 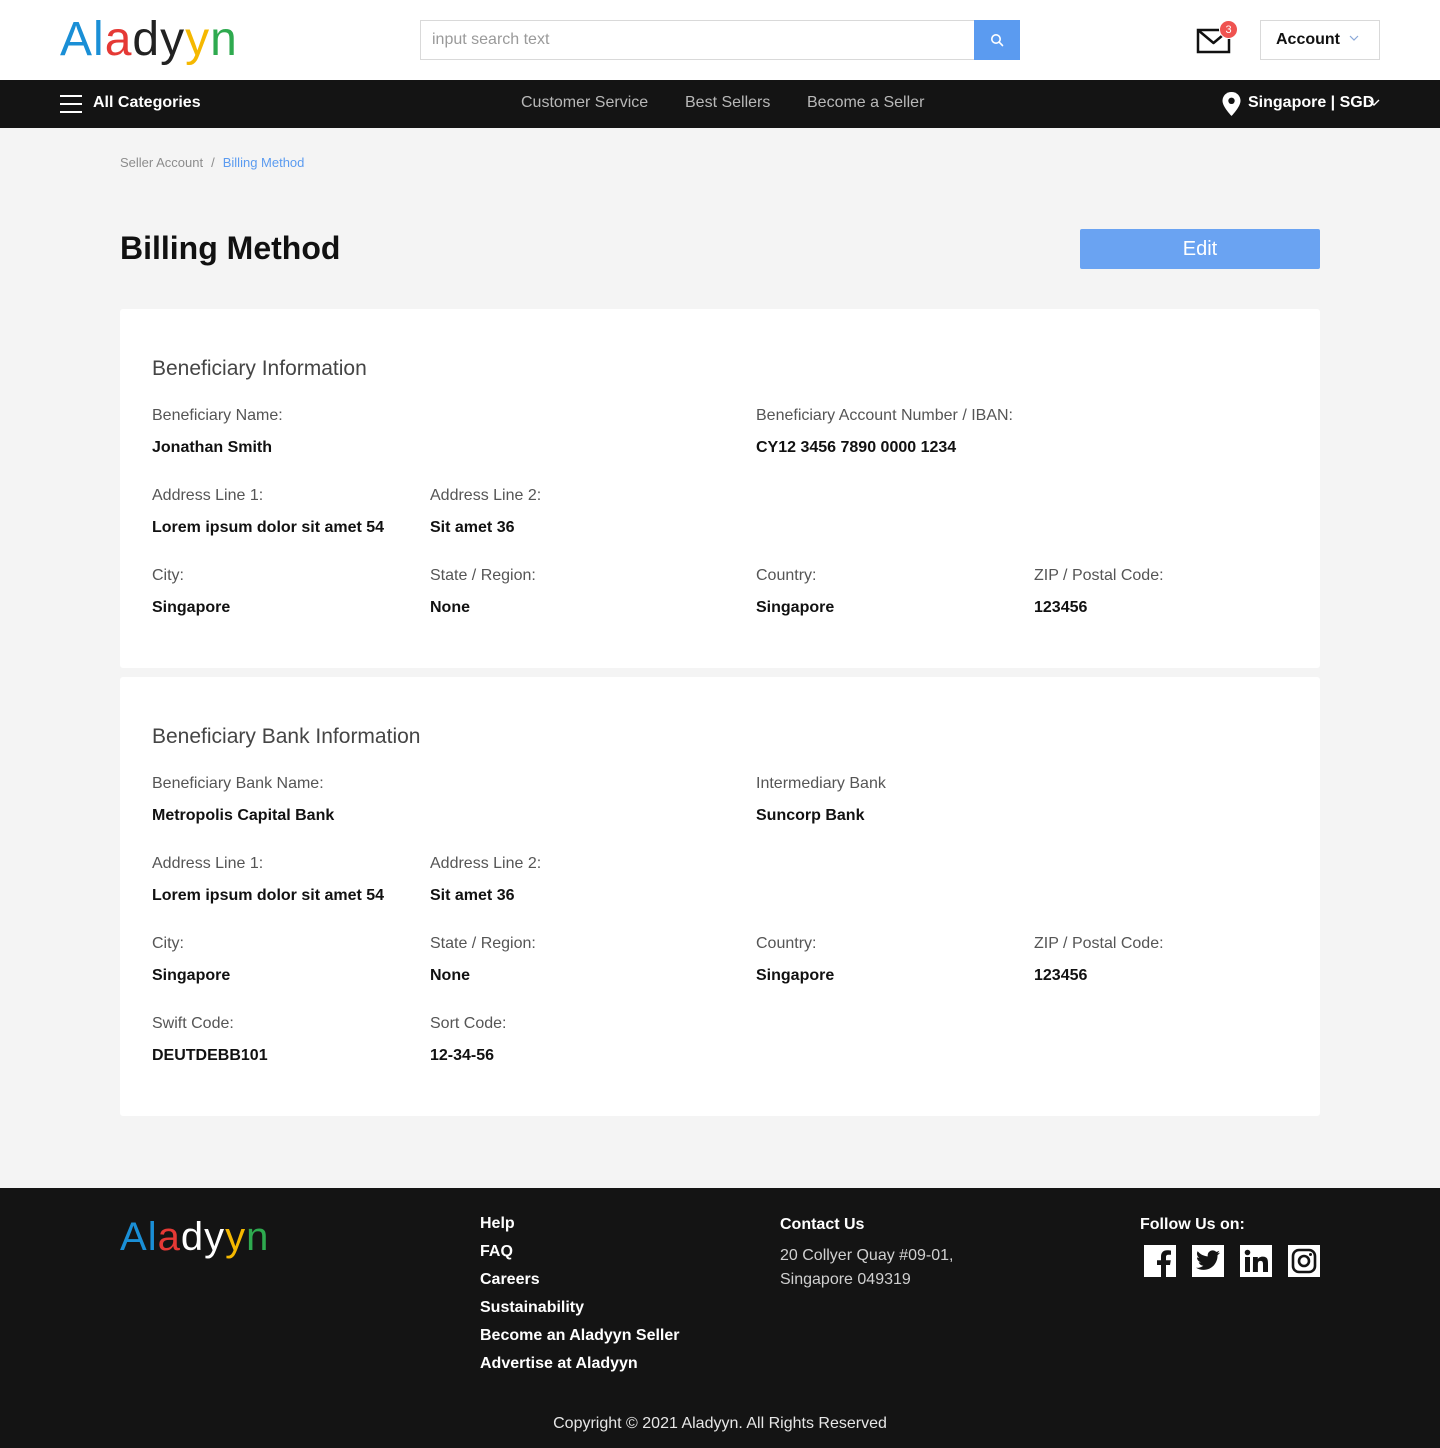 I want to click on swift-code-value: DEUTDEBB101, so click(x=210, y=1055).